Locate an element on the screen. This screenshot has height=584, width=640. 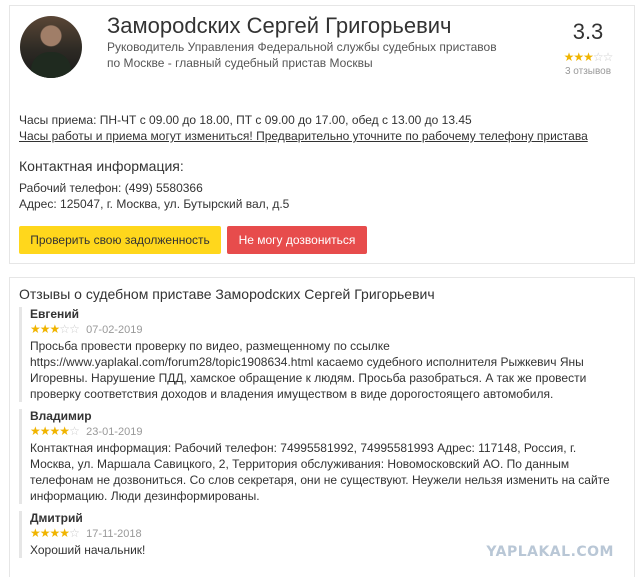
rating-stars: ★★★☆☆ is located at coordinates (588, 57).